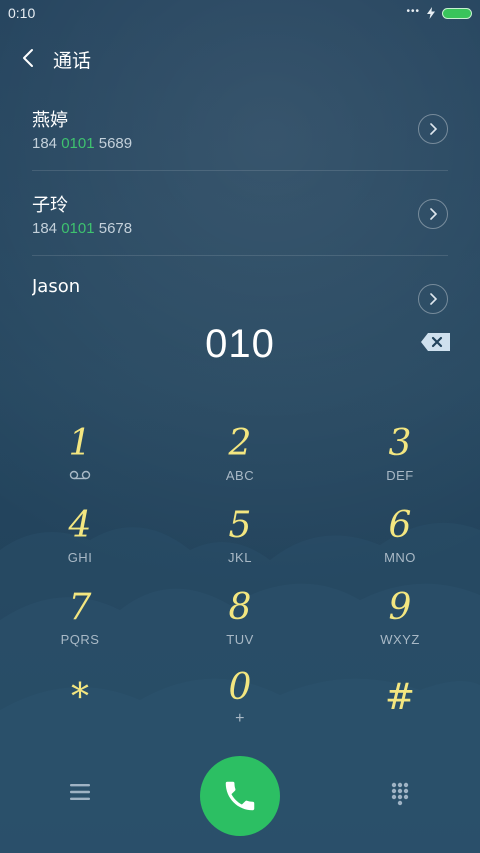 The width and height of the screenshot is (480, 853). What do you see at coordinates (240, 718) in the screenshot?
I see `key-letters: +` at bounding box center [240, 718].